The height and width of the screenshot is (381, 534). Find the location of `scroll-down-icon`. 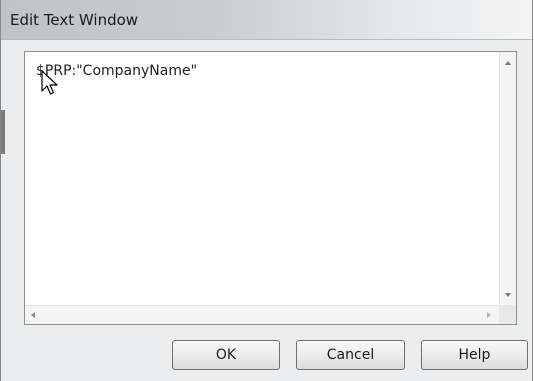

scroll-down-icon is located at coordinates (508, 295).